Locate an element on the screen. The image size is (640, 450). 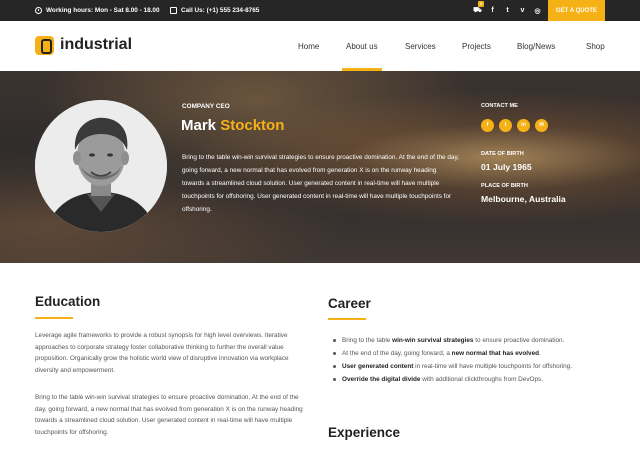
profile-name: Mark Stockton is located at coordinates (232, 125).